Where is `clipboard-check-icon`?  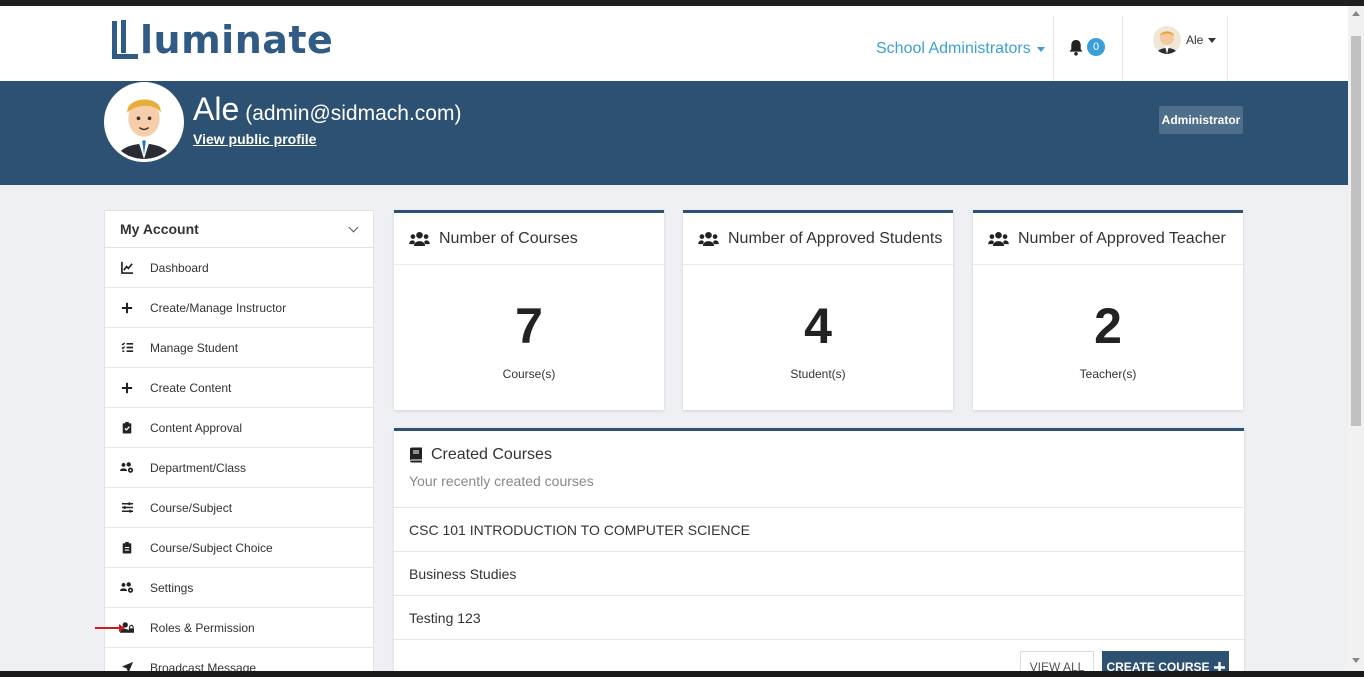
clipboard-check-icon is located at coordinates (127, 428).